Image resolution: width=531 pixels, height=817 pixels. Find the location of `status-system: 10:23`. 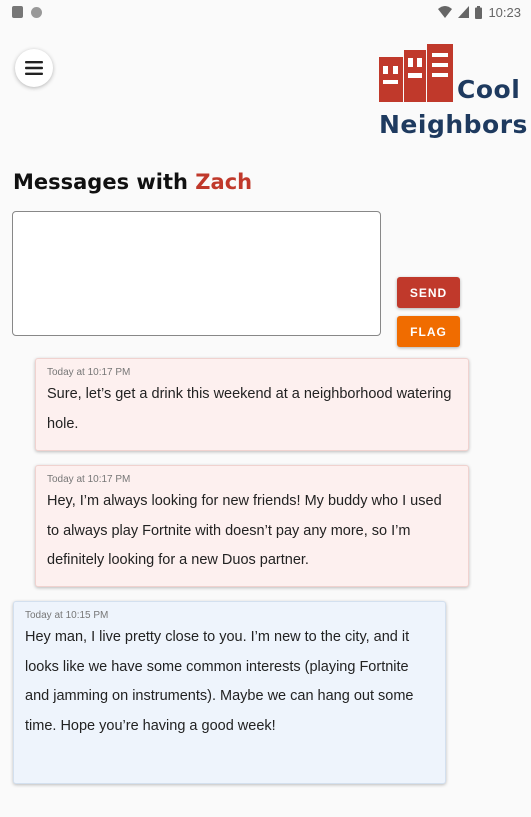

status-system: 10:23 is located at coordinates (479, 12).